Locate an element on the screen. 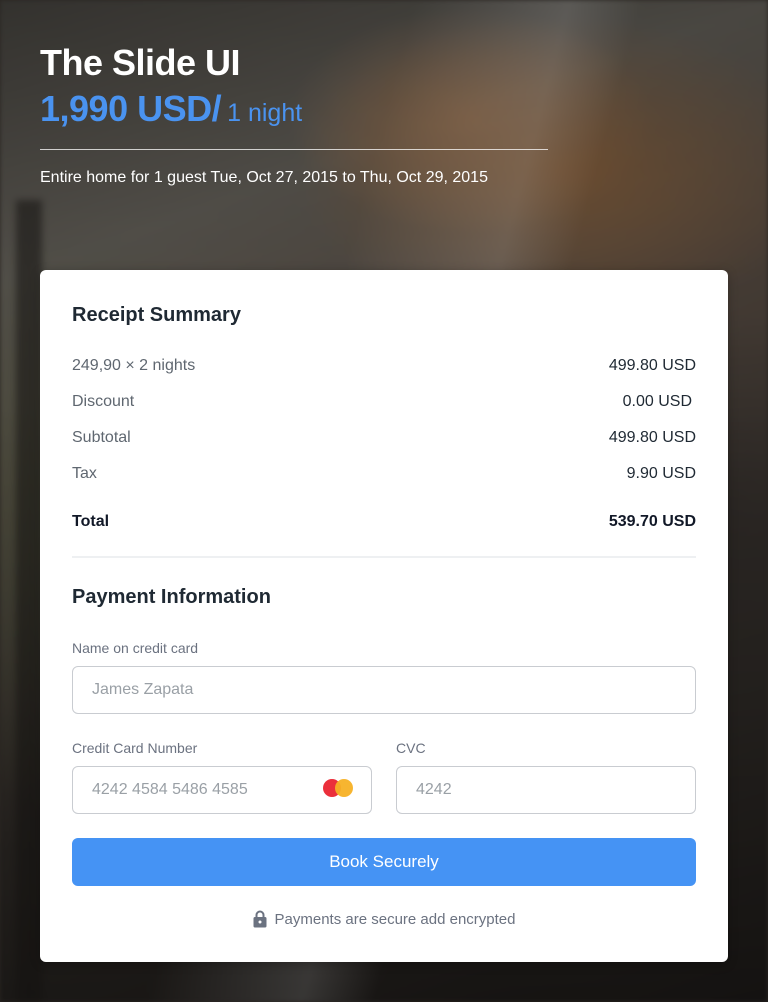  total-label: Total is located at coordinates (91, 521).